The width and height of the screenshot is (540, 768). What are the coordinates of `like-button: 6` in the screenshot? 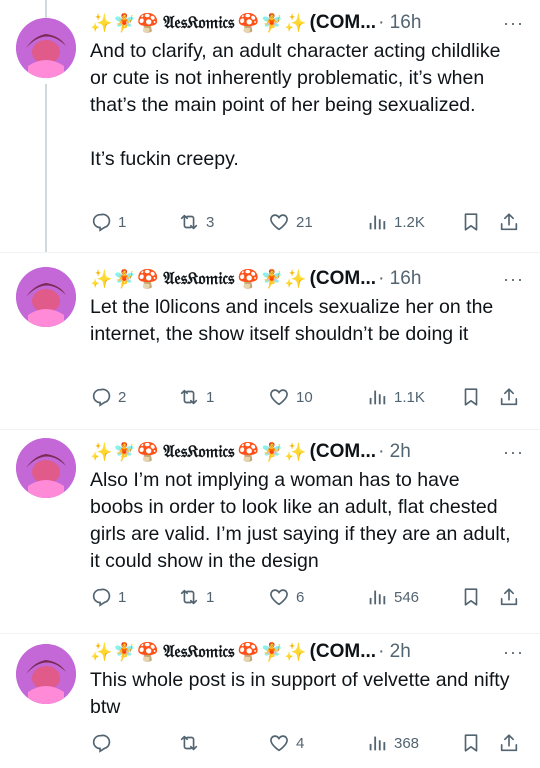 It's located at (286, 597).